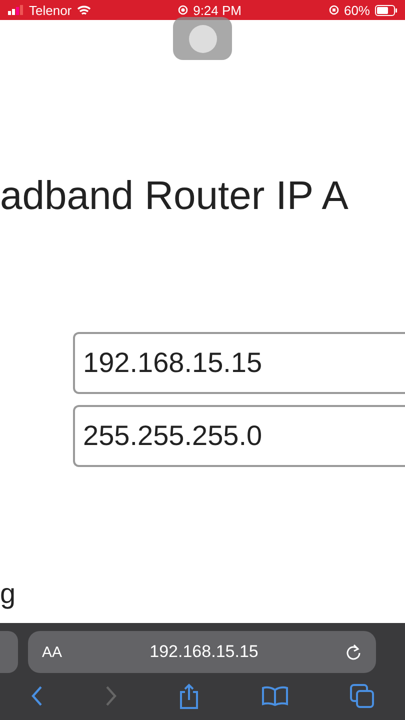 This screenshot has width=405, height=720. Describe the element at coordinates (183, 10) in the screenshot. I see `location-icon` at that location.